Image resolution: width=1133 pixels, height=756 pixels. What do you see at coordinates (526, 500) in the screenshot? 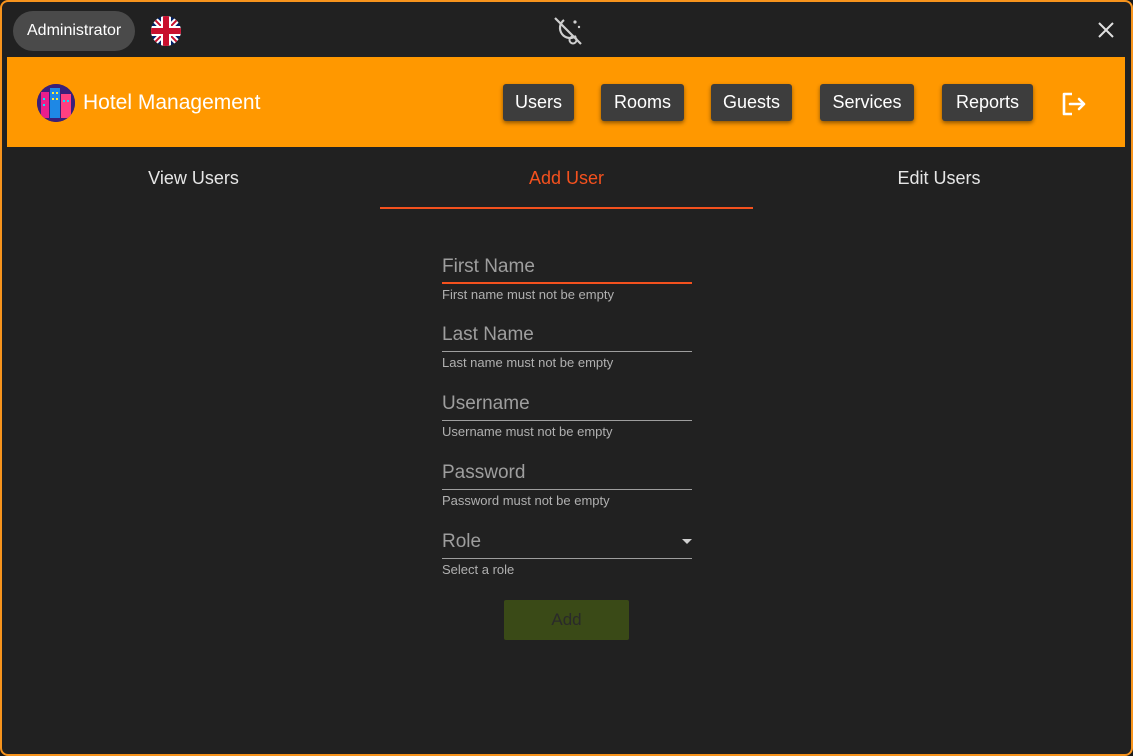
I see `password-hint: Password must not be empty` at bounding box center [526, 500].